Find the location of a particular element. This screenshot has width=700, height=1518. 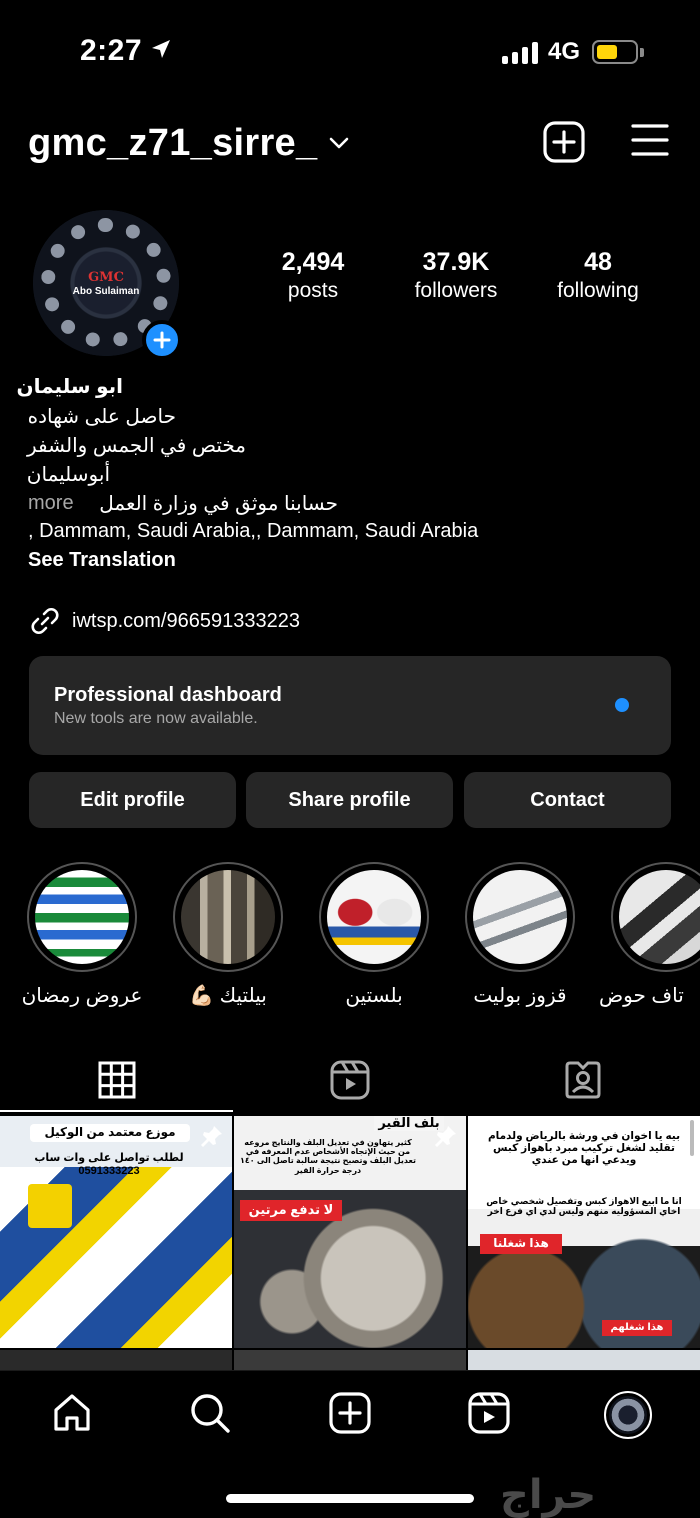

stat-label: following is located at coordinates (598, 290).